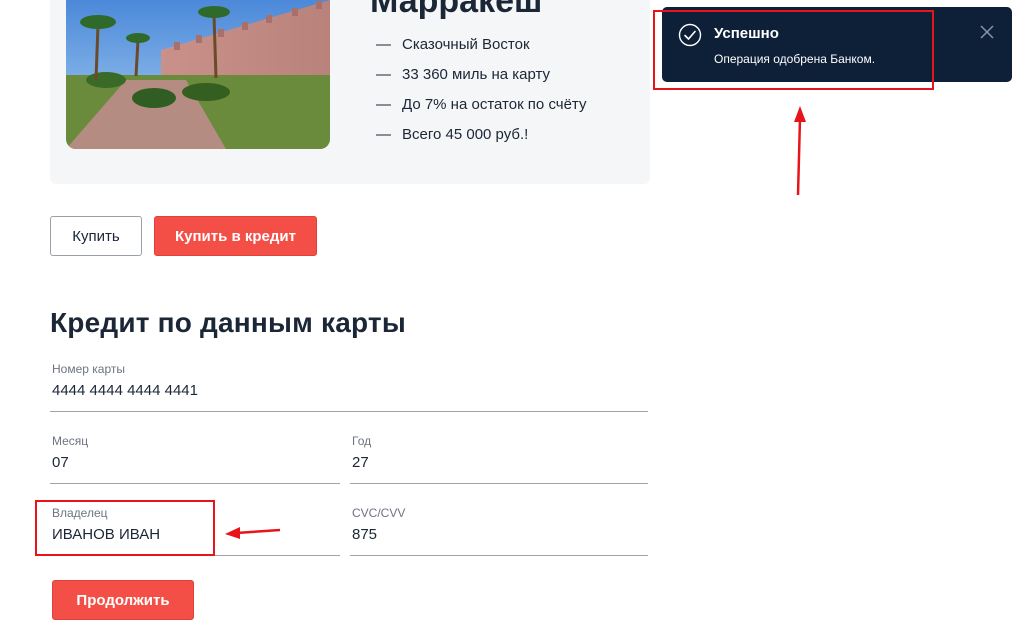 This screenshot has height=644, width=1024. What do you see at coordinates (746, 33) in the screenshot?
I see `toast-title: Успешно` at bounding box center [746, 33].